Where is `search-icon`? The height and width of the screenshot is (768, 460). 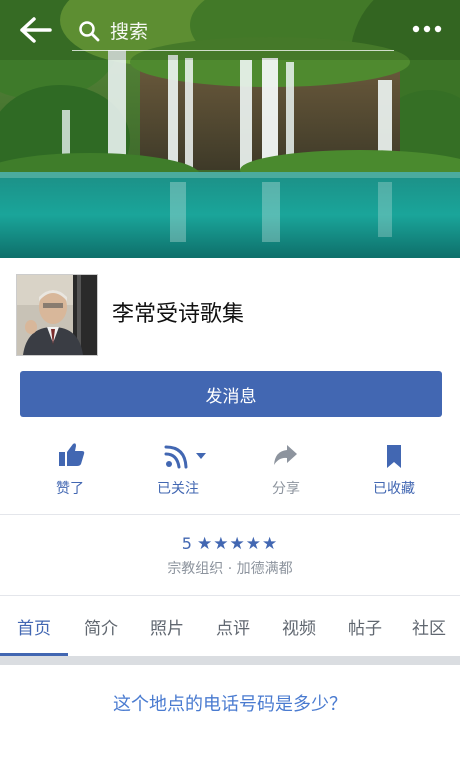 search-icon is located at coordinates (89, 31).